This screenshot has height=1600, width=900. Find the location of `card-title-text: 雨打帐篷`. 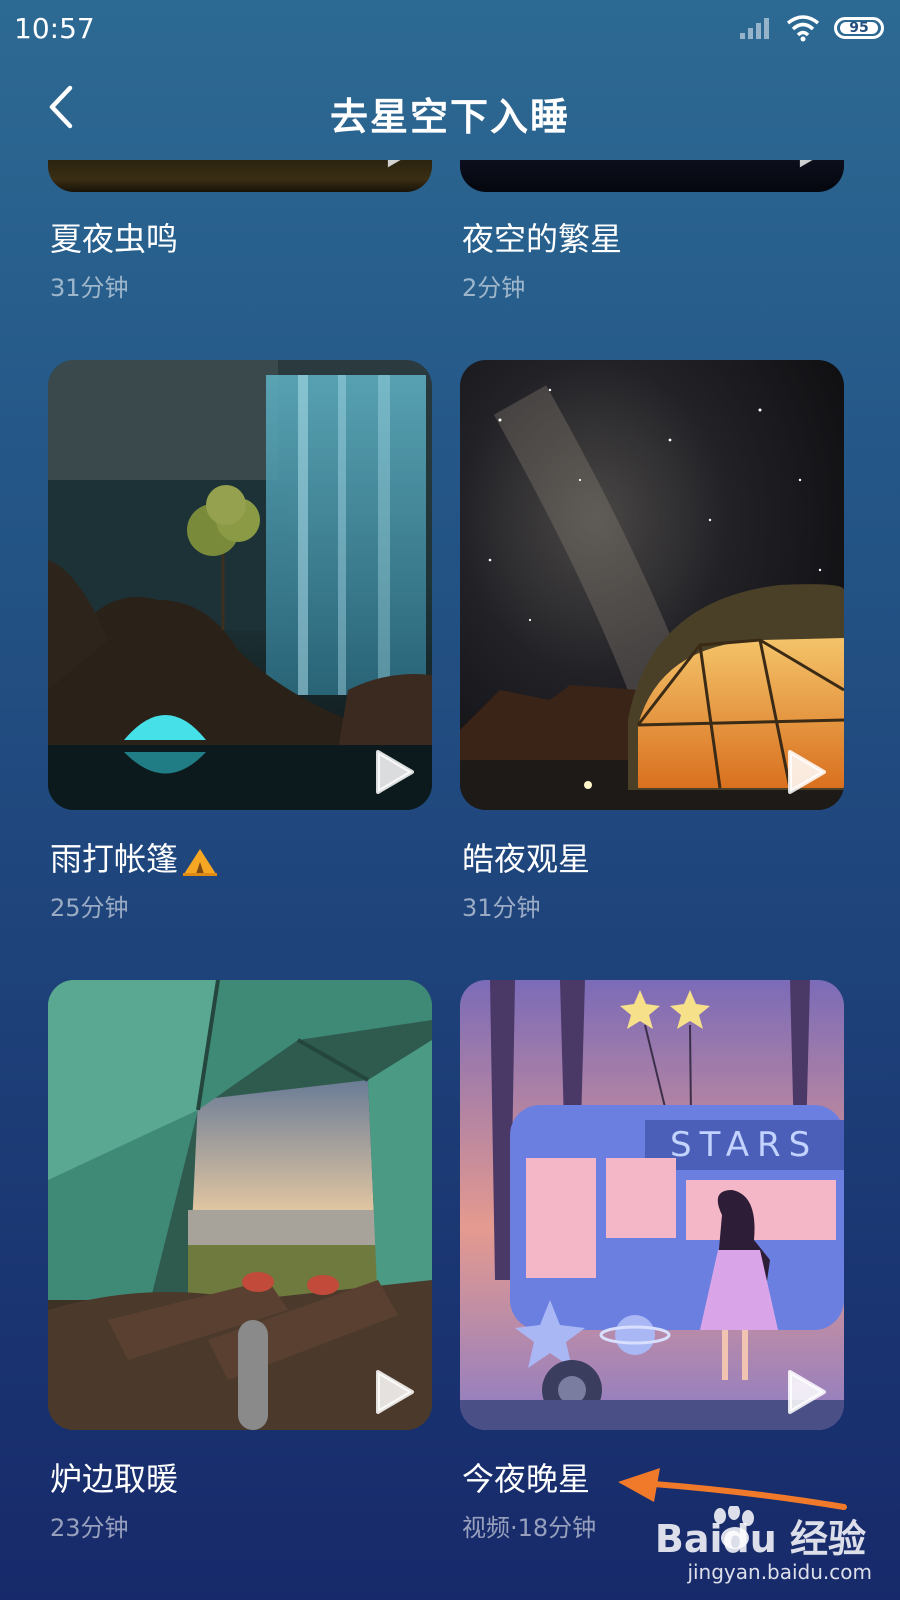

card-title-text: 雨打帐篷 is located at coordinates (114, 859).